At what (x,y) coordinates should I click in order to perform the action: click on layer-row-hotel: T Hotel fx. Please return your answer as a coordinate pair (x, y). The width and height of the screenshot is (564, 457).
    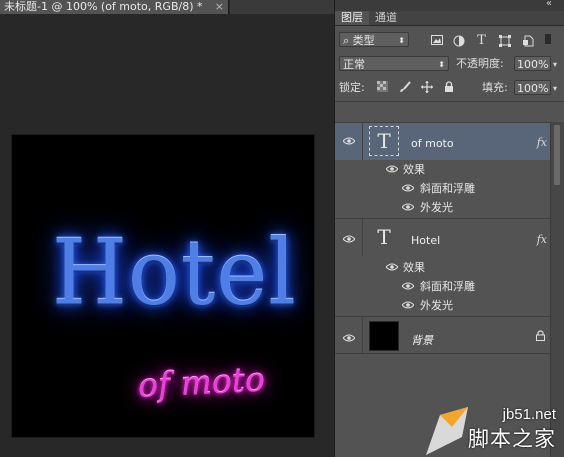
    Looking at the image, I should click on (443, 237).